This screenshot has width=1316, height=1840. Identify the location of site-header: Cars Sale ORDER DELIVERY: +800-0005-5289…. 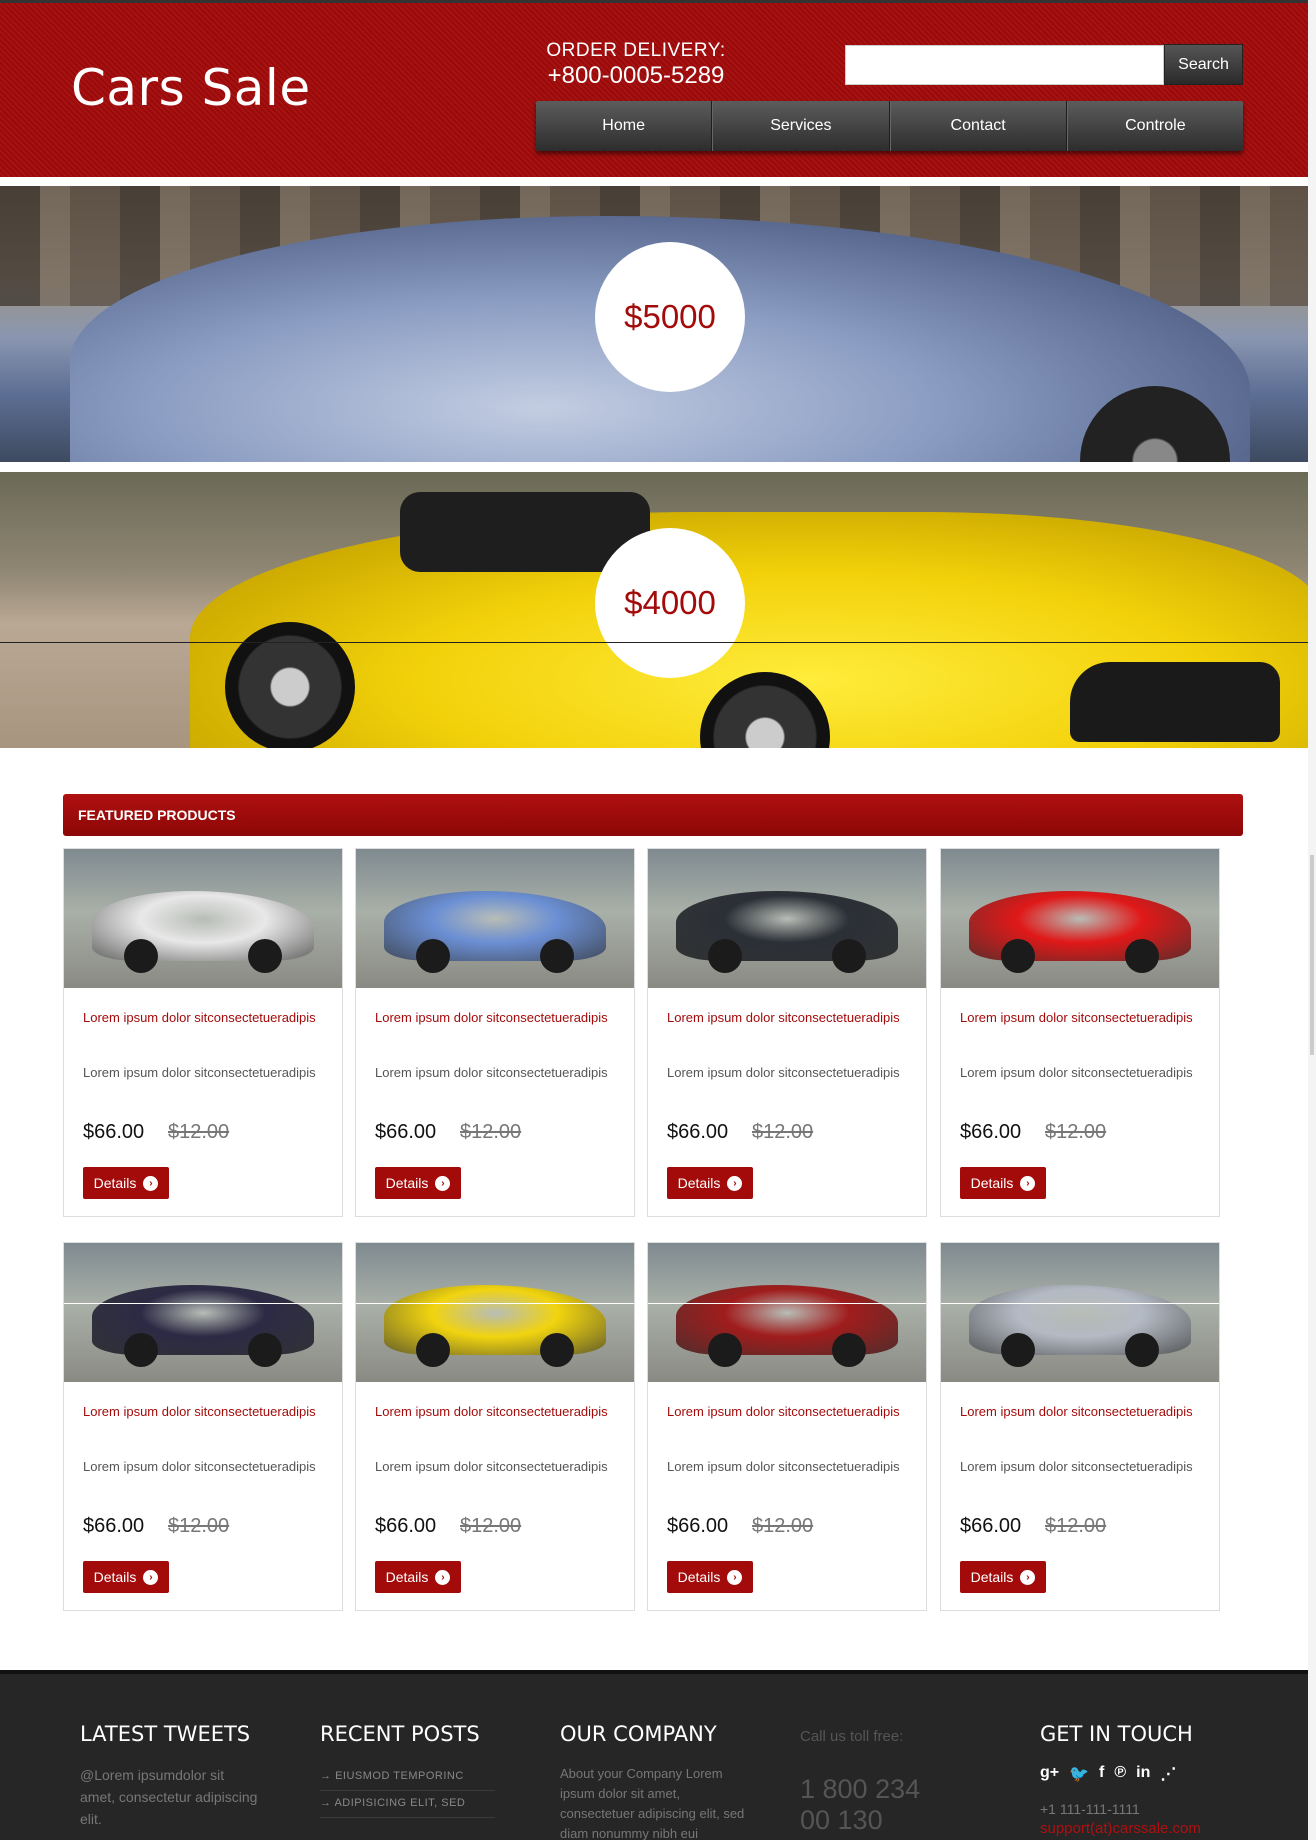
(654, 88).